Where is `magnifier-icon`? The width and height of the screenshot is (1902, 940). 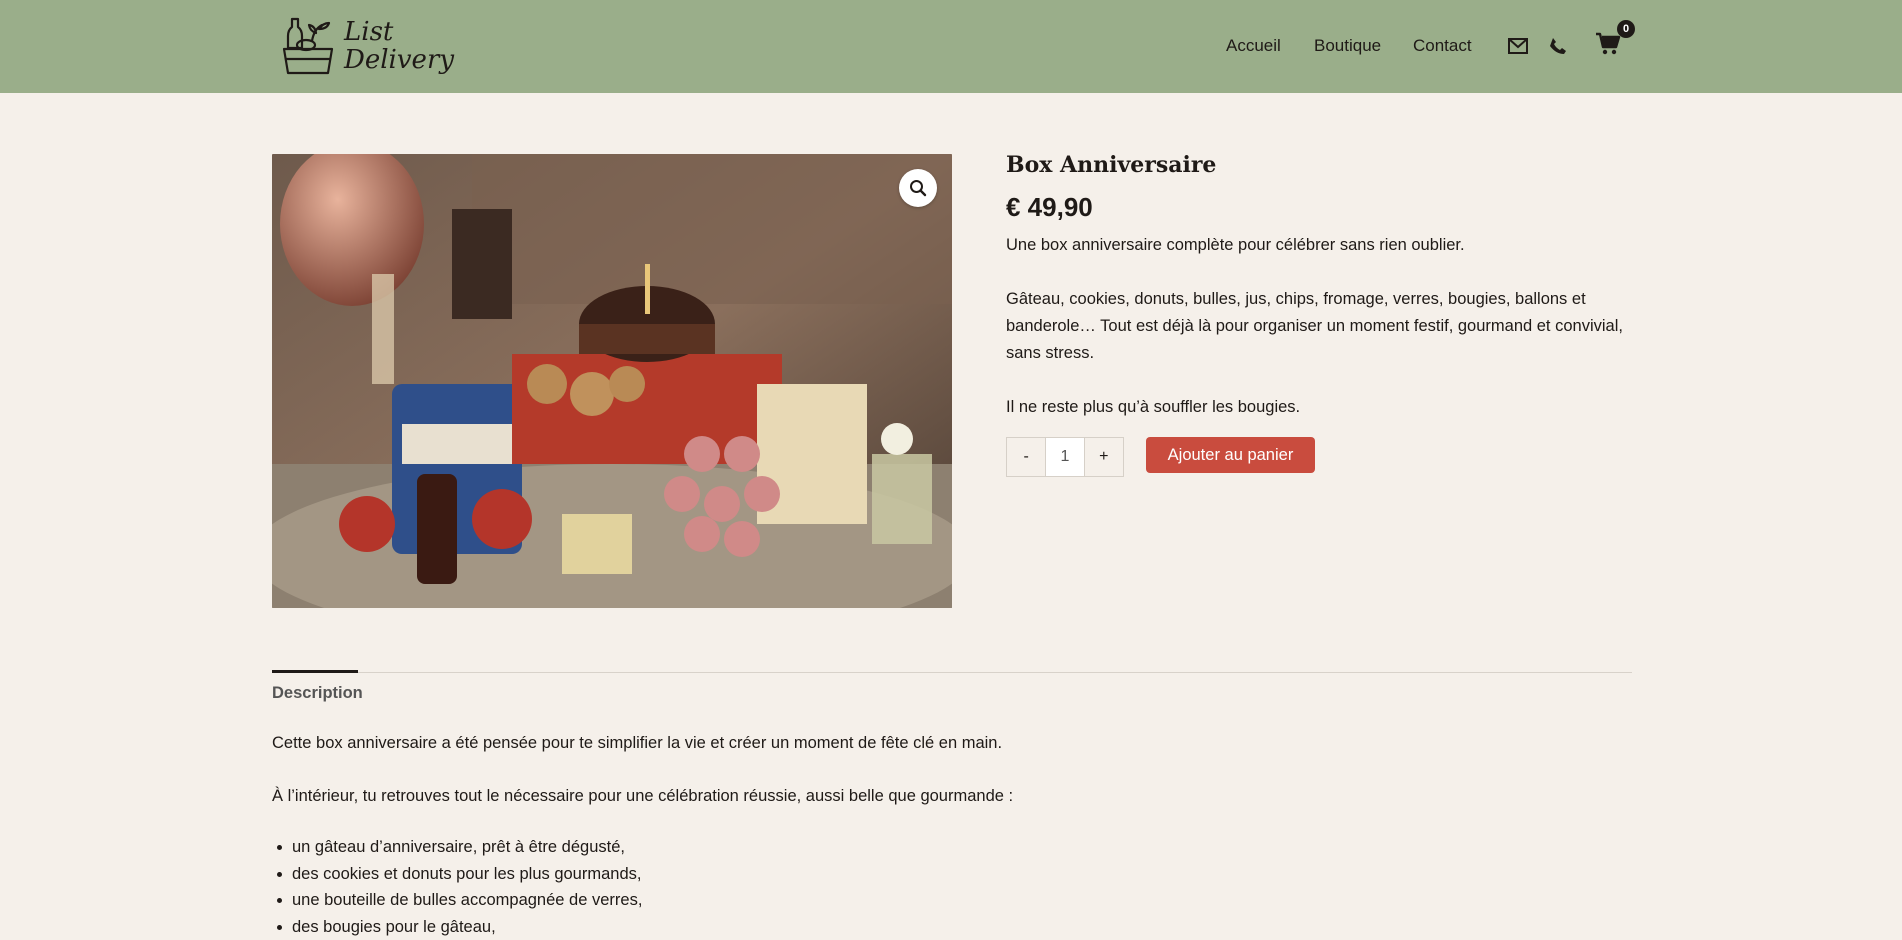 magnifier-icon is located at coordinates (918, 188).